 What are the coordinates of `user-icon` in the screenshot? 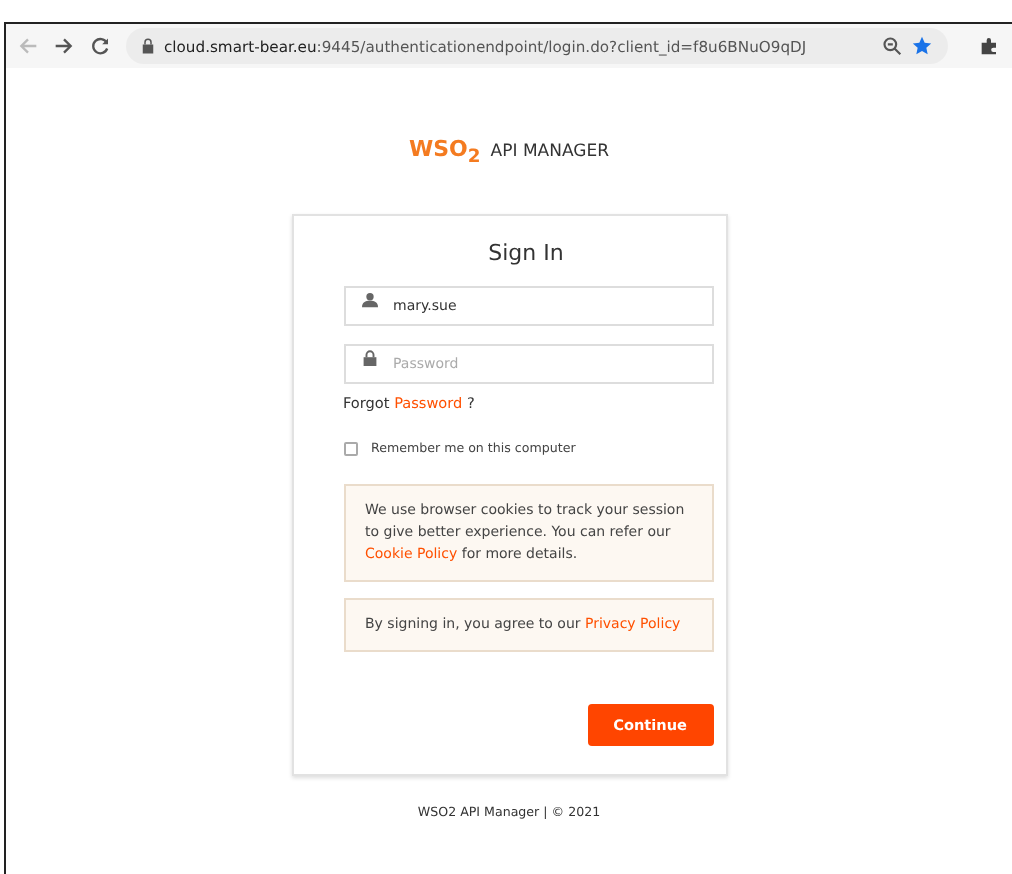 It's located at (369, 300).